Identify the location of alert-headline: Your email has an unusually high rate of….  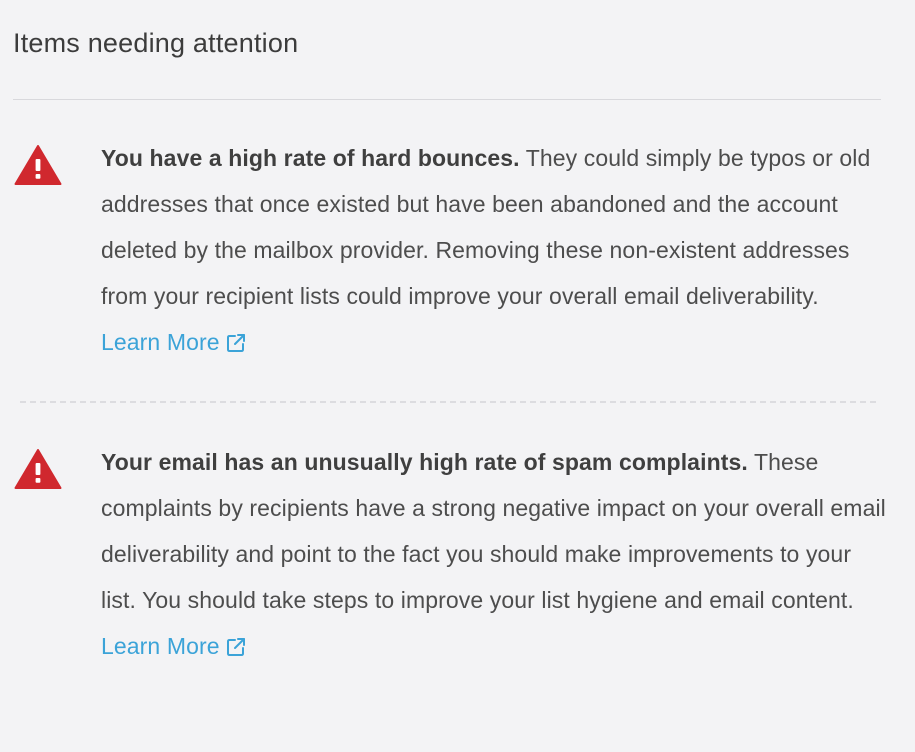
(424, 462).